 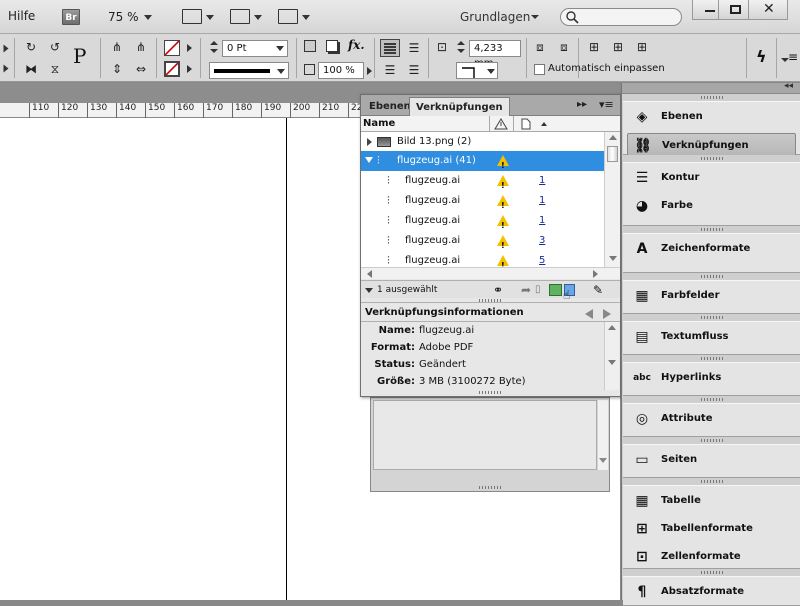 What do you see at coordinates (341, 70) in the screenshot?
I see `opacity-field: 100 %` at bounding box center [341, 70].